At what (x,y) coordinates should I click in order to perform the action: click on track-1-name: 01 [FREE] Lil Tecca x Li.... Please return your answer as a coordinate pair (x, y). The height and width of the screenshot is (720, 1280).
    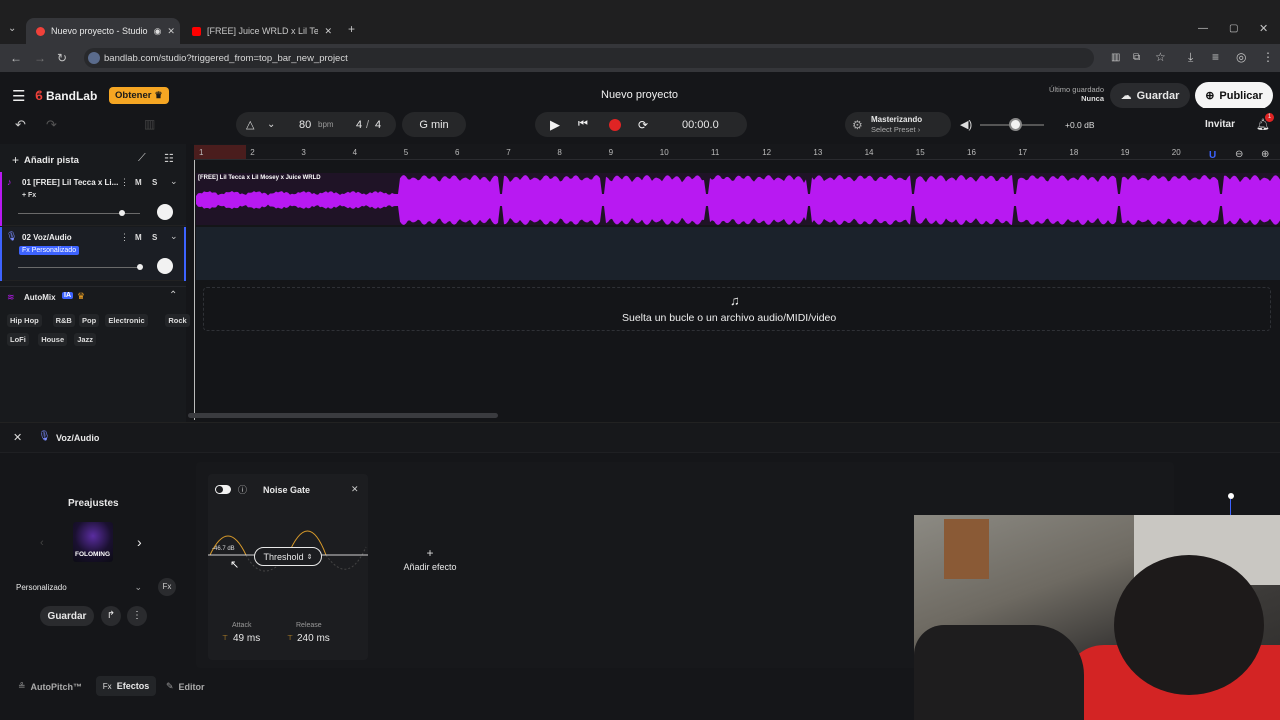
    Looking at the image, I should click on (71, 182).